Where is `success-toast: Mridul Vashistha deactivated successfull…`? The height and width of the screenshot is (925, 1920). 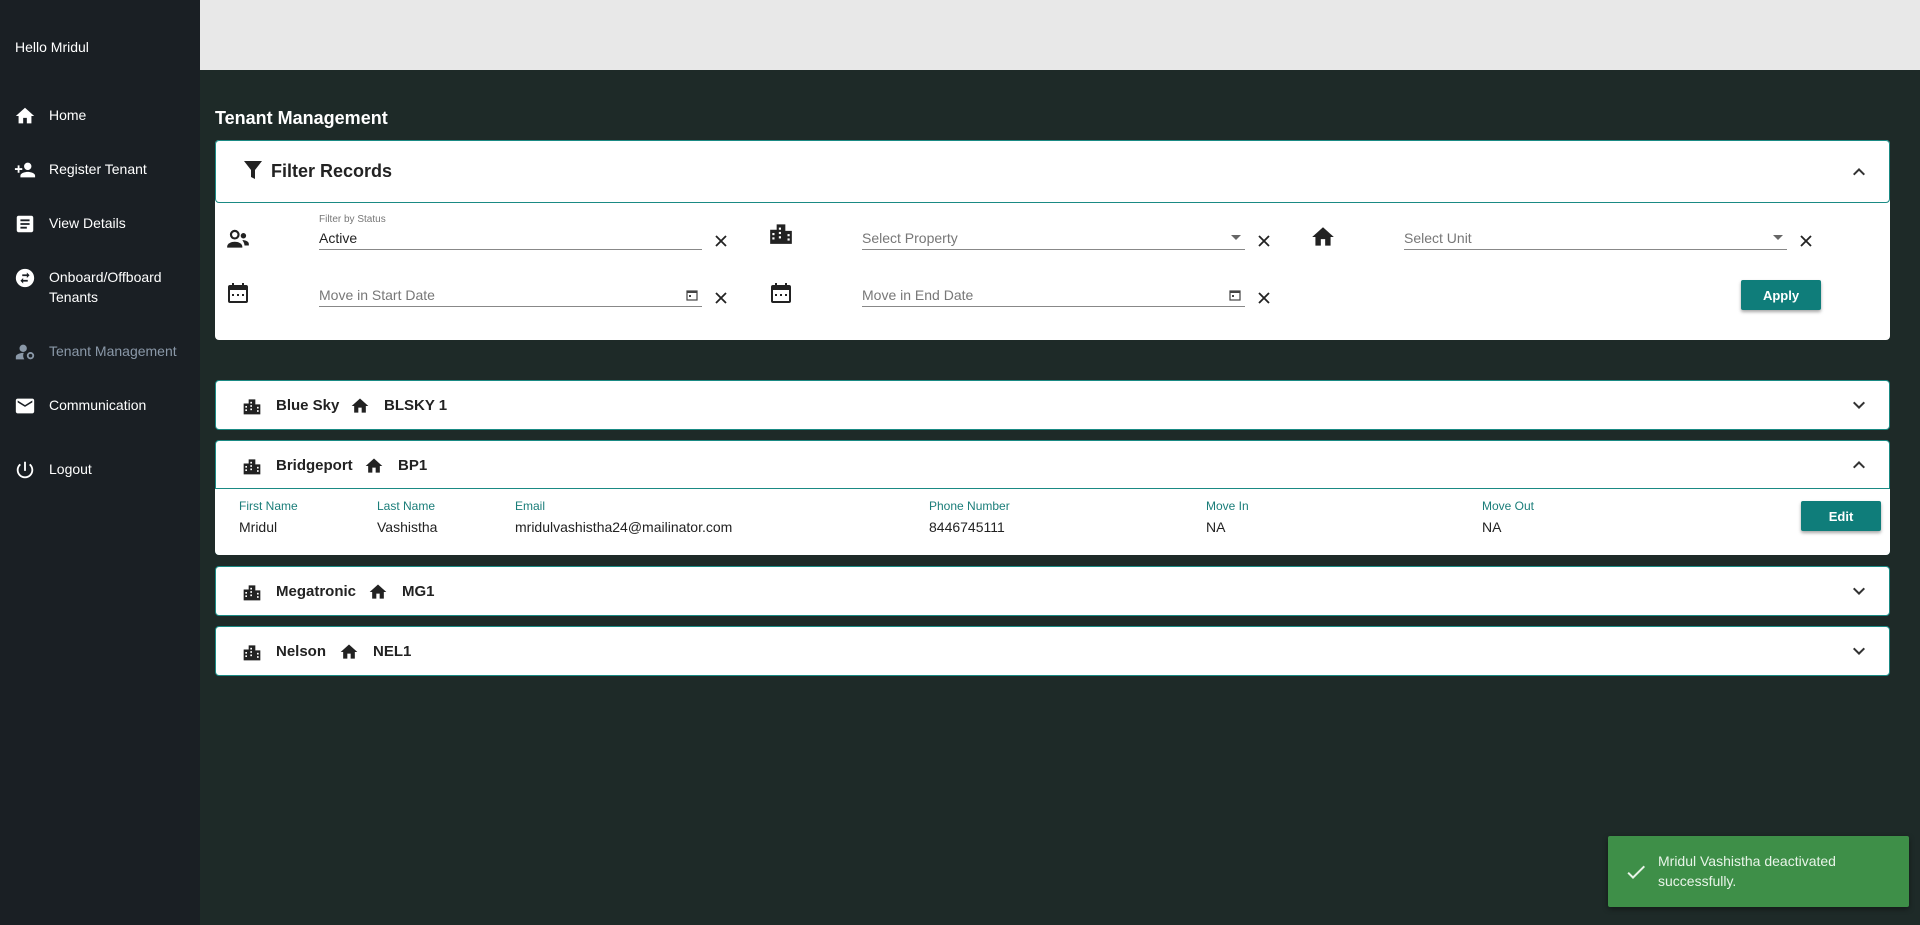
success-toast: Mridul Vashistha deactivated successfull… is located at coordinates (1758, 871).